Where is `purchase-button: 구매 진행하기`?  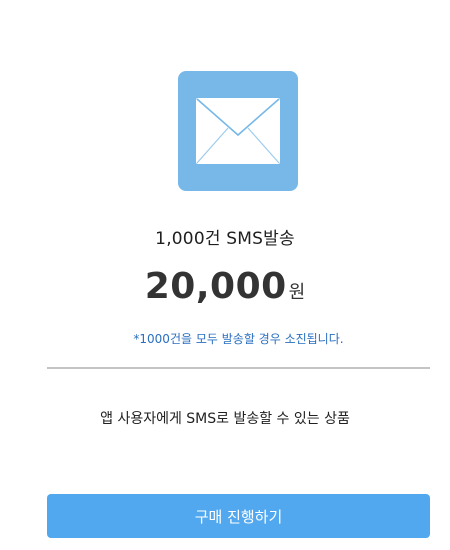
purchase-button: 구매 진행하기 is located at coordinates (238, 516).